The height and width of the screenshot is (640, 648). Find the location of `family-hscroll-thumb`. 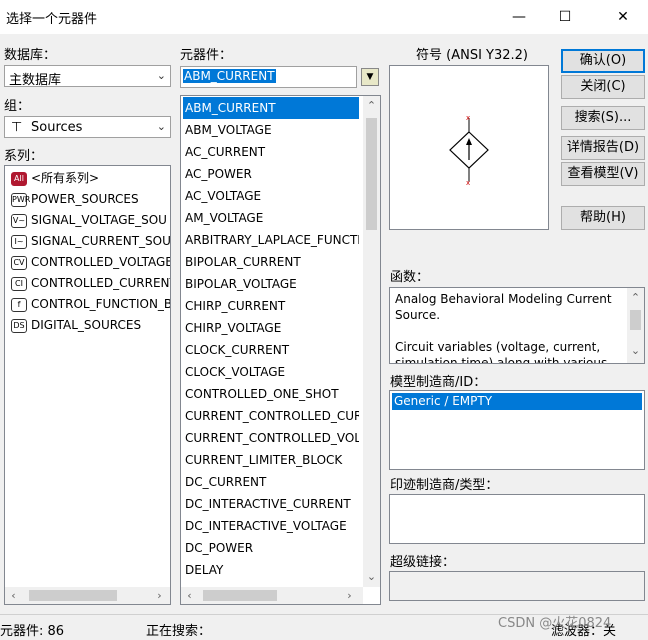

family-hscroll-thumb is located at coordinates (73, 595).